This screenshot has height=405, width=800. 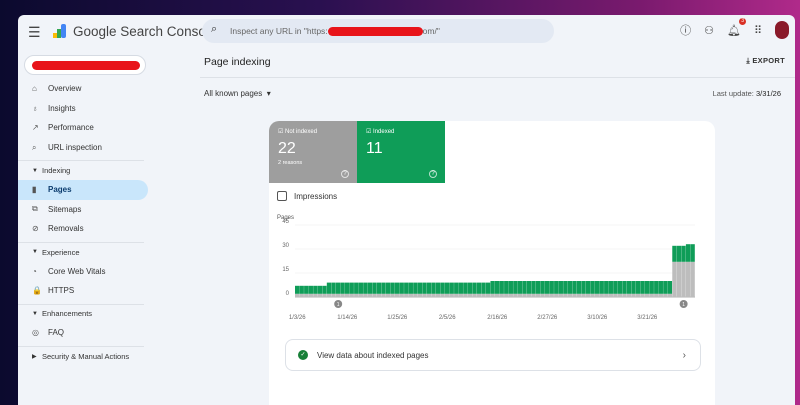 I want to click on sidebar-item-removals: ⊘ Removals, so click(x=83, y=229).